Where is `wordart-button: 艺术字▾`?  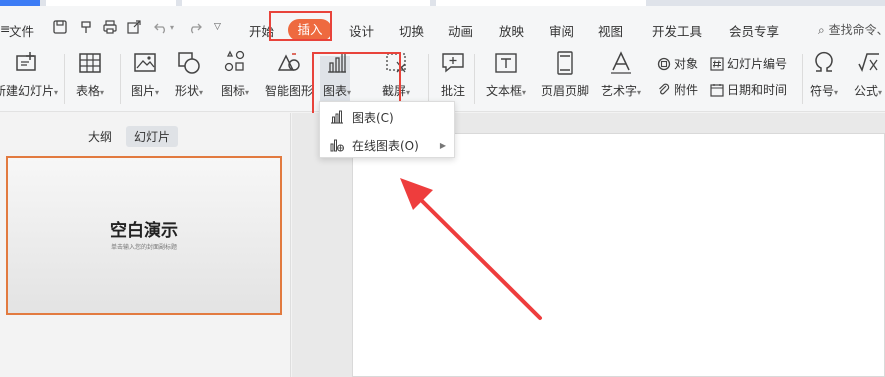 wordart-button: 艺术字▾ is located at coordinates (621, 74).